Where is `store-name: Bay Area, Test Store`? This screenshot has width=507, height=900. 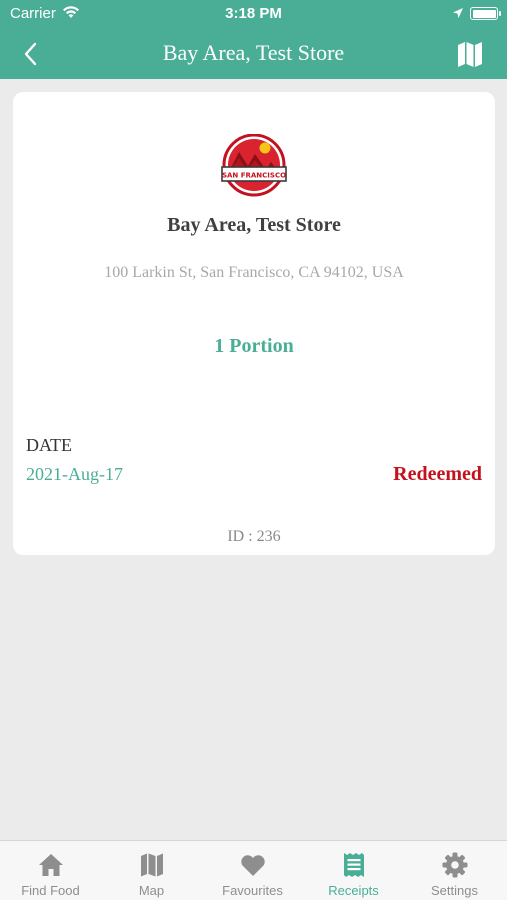
store-name: Bay Area, Test Store is located at coordinates (254, 225).